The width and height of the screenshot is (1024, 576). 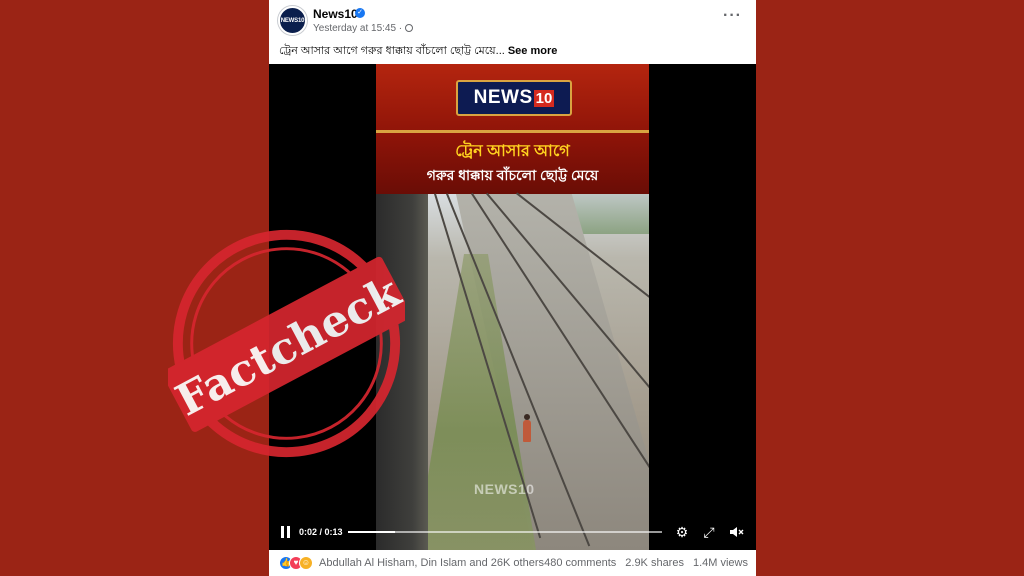 I want to click on video-progress-fill, so click(x=372, y=532).